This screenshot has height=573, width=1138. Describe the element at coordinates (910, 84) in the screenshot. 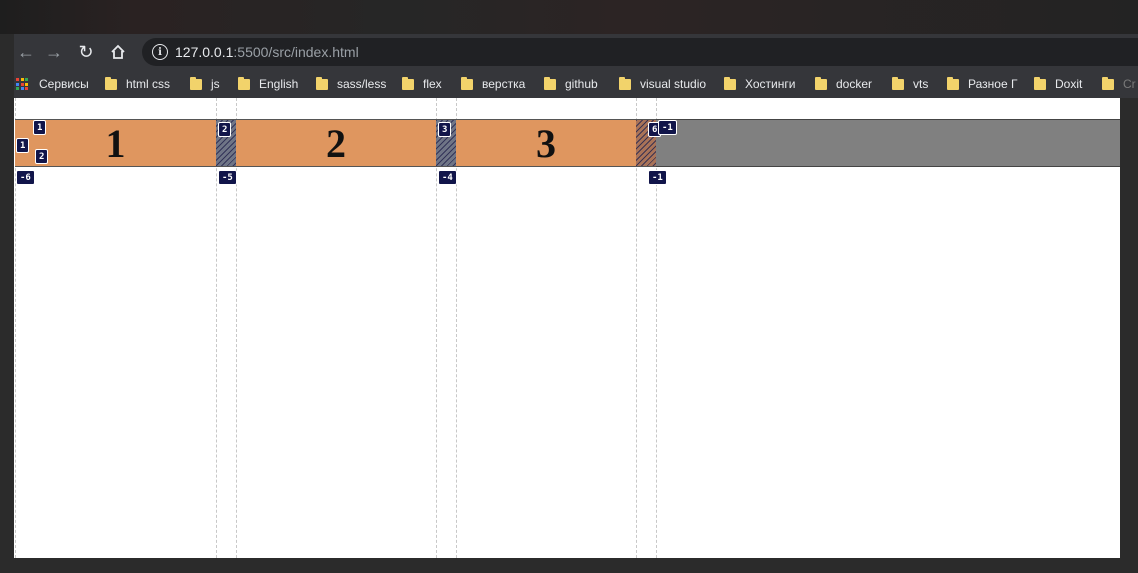

I see `bookmark-folder: vts` at that location.